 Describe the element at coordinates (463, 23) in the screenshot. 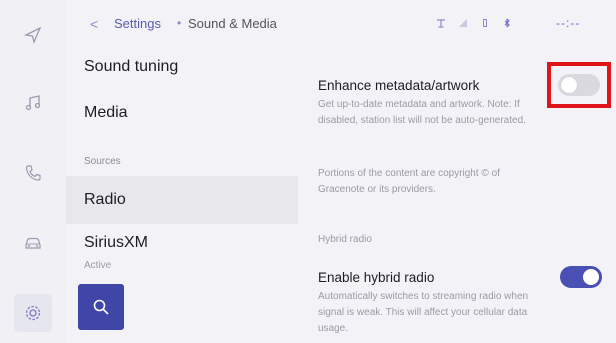

I see `wifi-icon` at that location.